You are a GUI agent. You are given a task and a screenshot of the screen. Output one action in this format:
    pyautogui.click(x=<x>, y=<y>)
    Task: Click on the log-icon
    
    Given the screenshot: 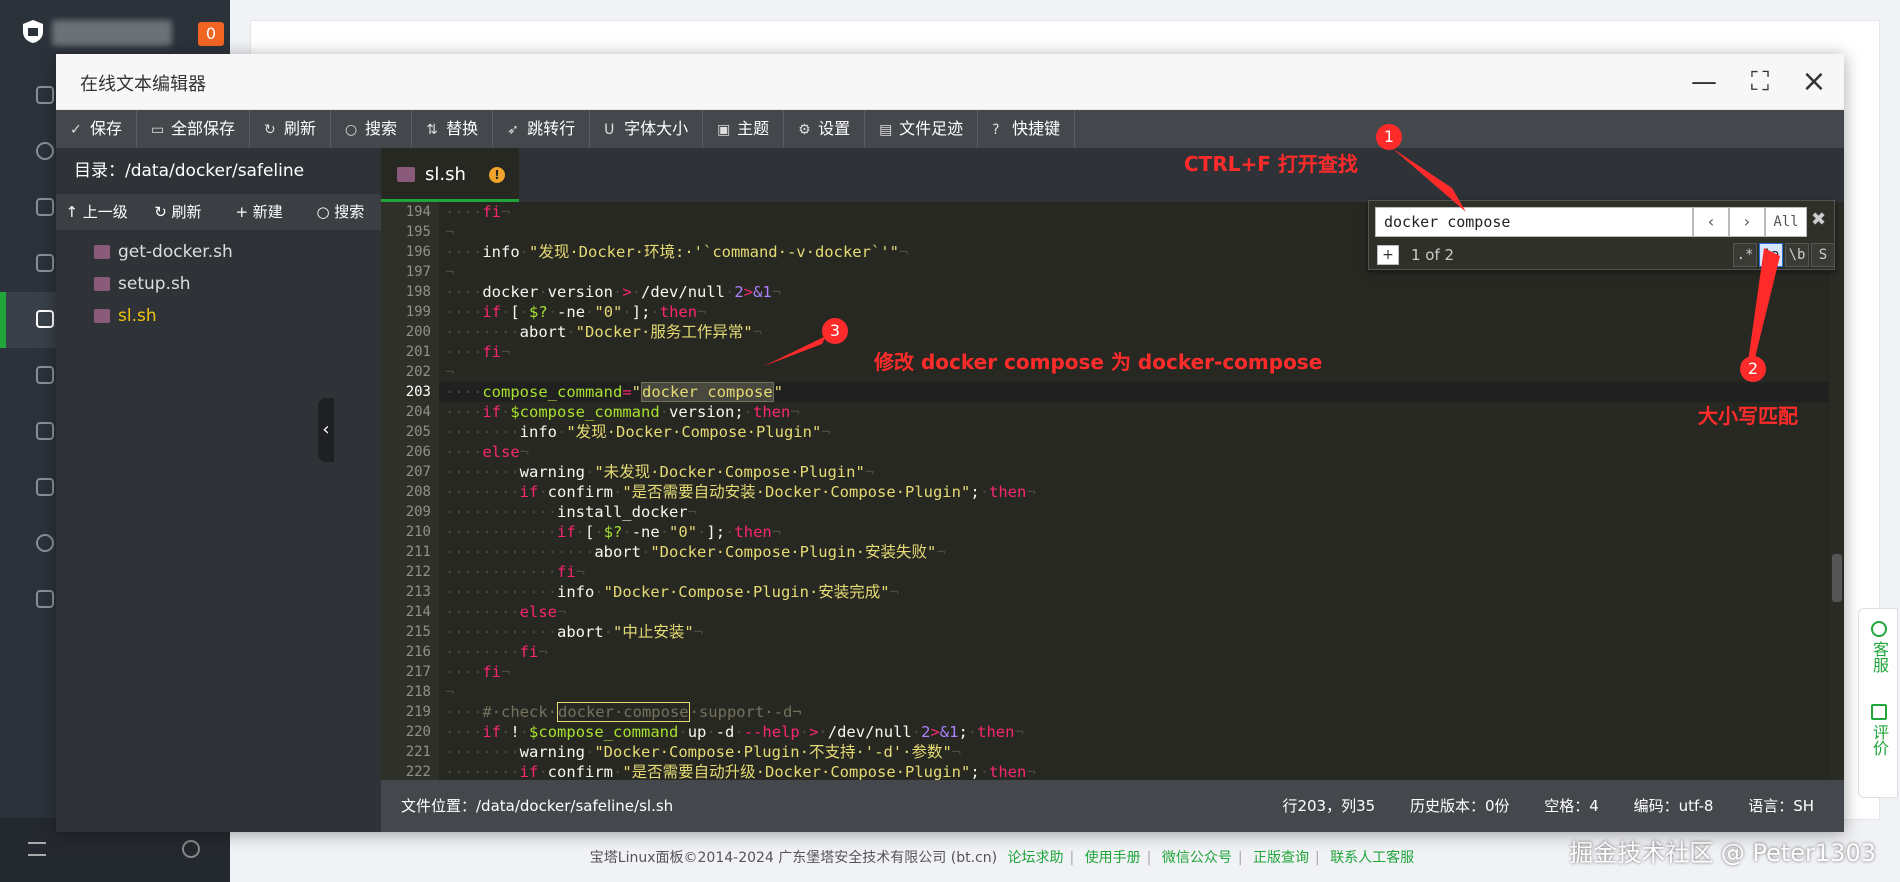 What is the action you would take?
    pyautogui.click(x=45, y=375)
    